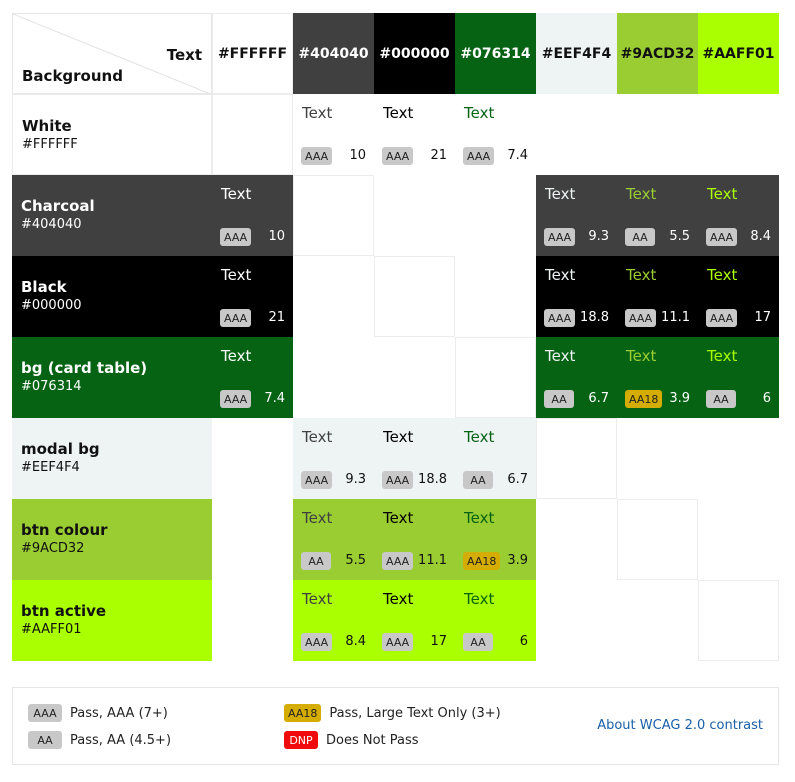 The image size is (795, 782). I want to click on row-header: btn colour #9ACD32, so click(112, 539).